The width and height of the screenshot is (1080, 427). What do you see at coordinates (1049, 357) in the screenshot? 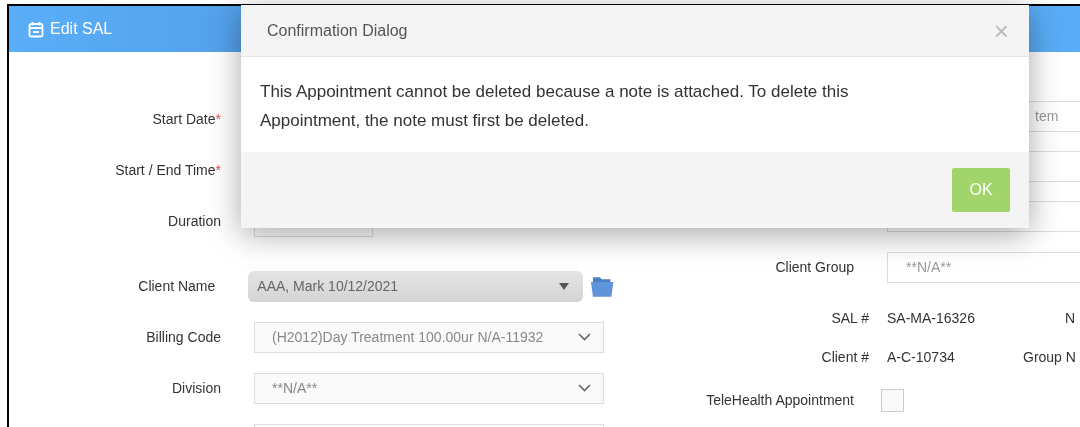
I see `field-label: Group N` at bounding box center [1049, 357].